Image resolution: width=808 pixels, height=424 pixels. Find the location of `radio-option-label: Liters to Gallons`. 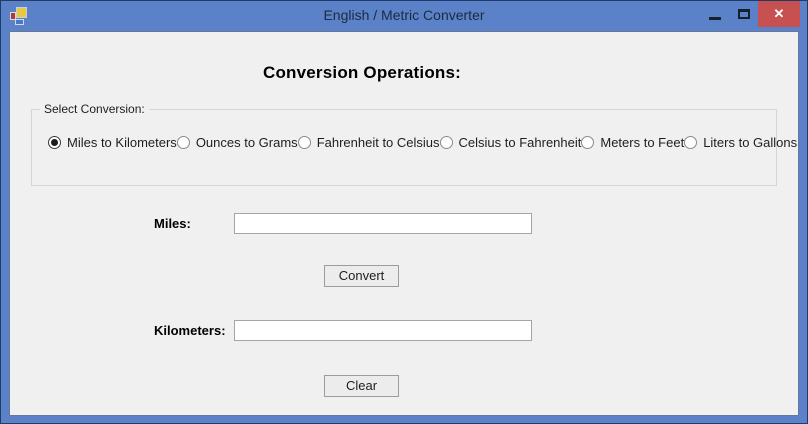

radio-option-label: Liters to Gallons is located at coordinates (750, 142).